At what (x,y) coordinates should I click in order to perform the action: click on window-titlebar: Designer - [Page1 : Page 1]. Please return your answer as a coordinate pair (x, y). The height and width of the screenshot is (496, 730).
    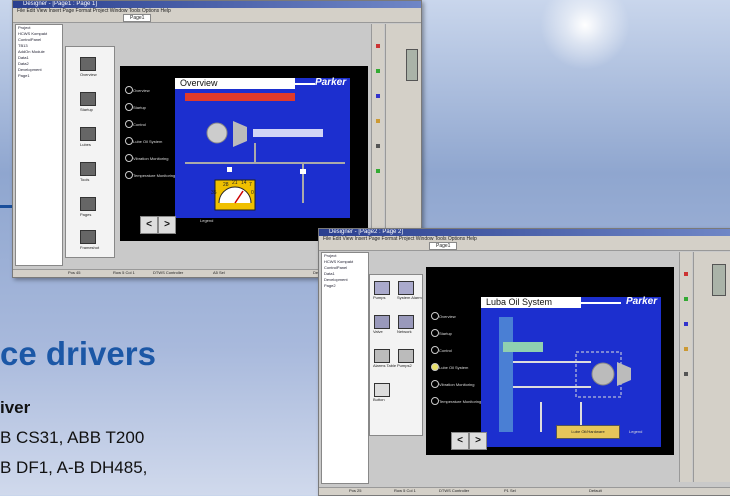
    Looking at the image, I should click on (217, 4).